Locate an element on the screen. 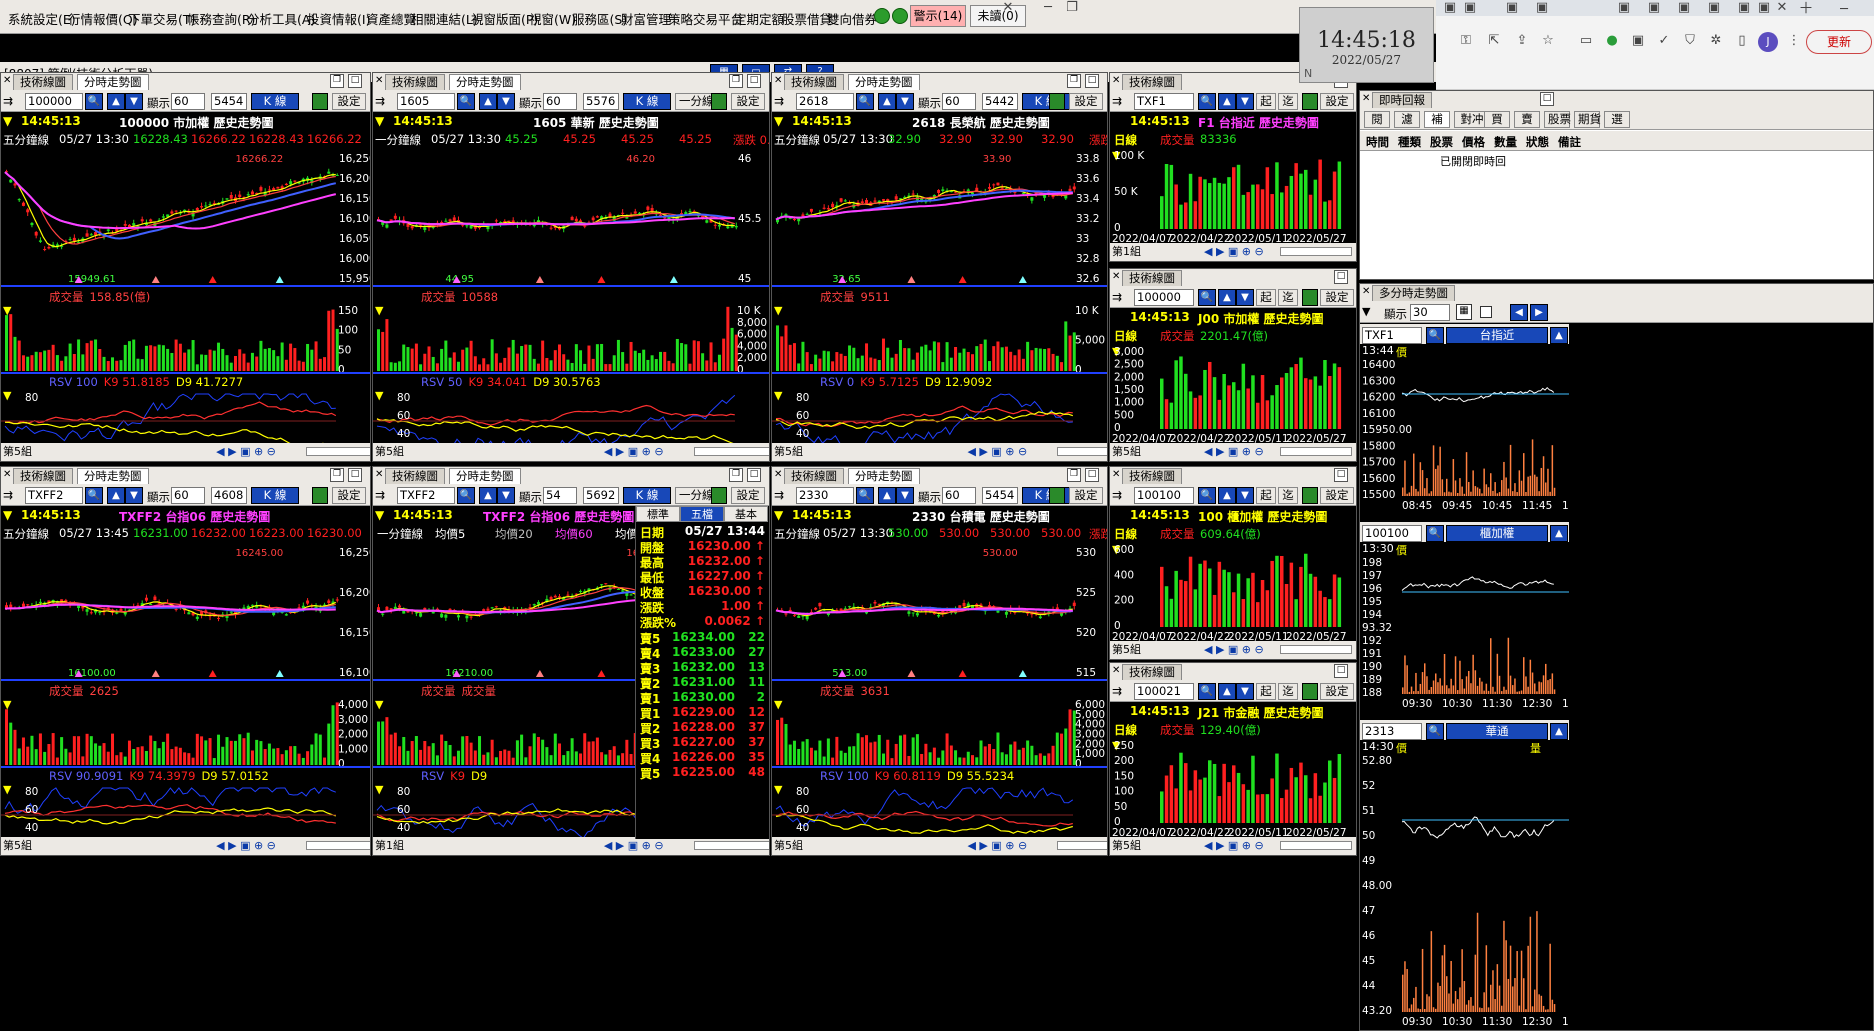 The width and height of the screenshot is (1874, 1031). window-minimize-icon: ─ is located at coordinates (1844, 10).